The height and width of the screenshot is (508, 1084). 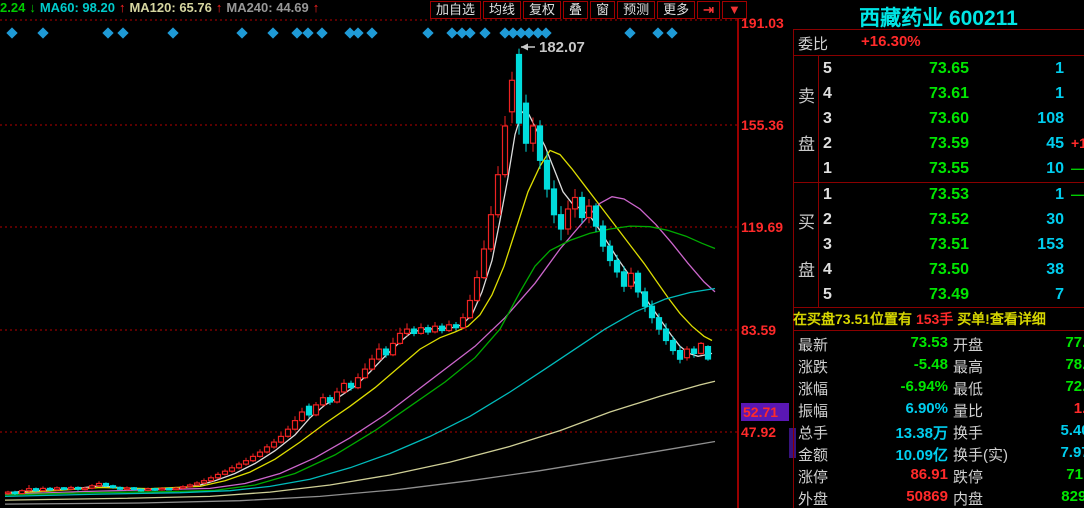 What do you see at coordinates (948, 244) in the screenshot?
I see `level-price: 73.51` at bounding box center [948, 244].